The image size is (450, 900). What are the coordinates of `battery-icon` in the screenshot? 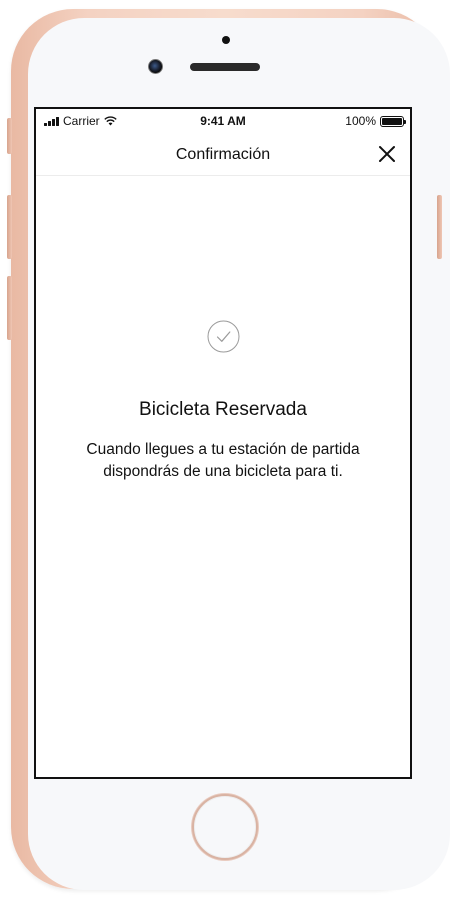 It's located at (393, 121).